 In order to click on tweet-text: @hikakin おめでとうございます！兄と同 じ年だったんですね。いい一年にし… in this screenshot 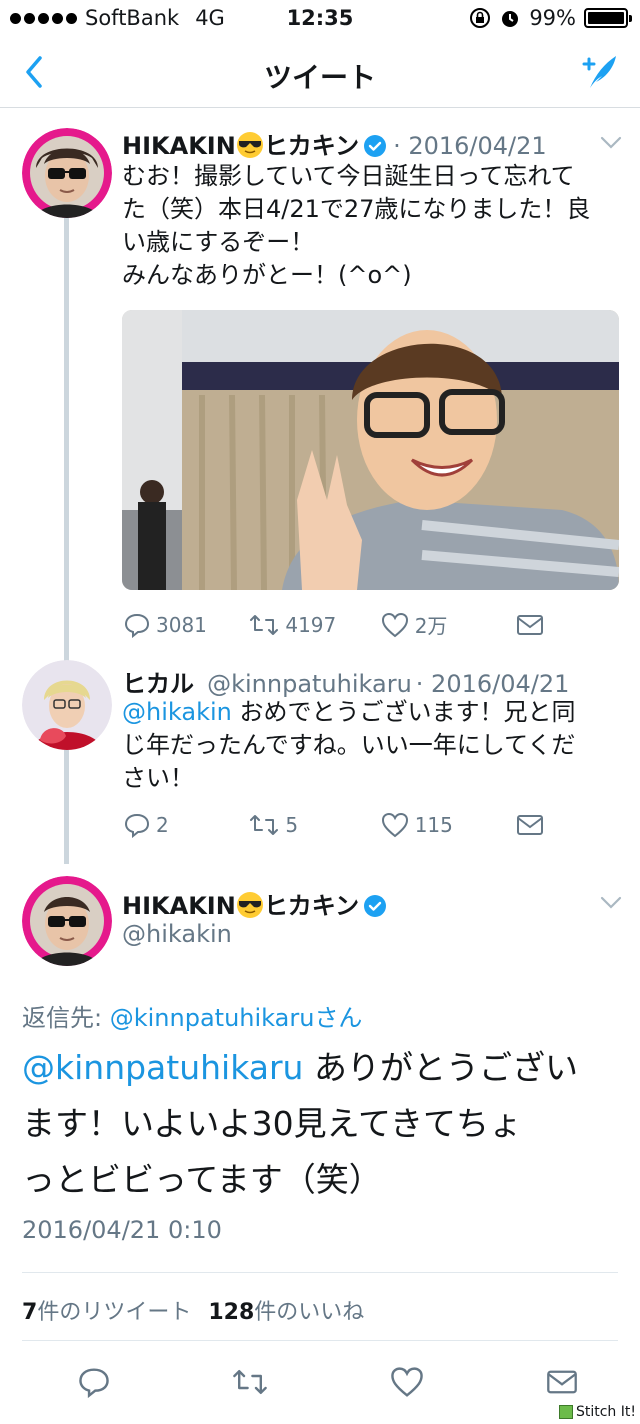, I will do `click(349, 745)`.